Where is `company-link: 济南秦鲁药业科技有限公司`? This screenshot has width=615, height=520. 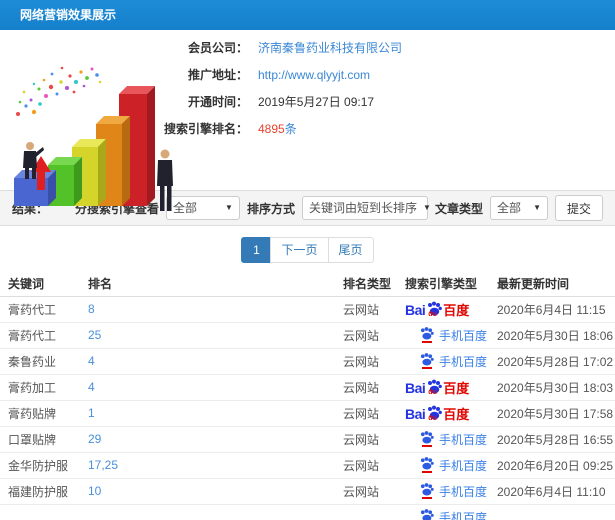 company-link: 济南秦鲁药业科技有限公司 is located at coordinates (330, 48).